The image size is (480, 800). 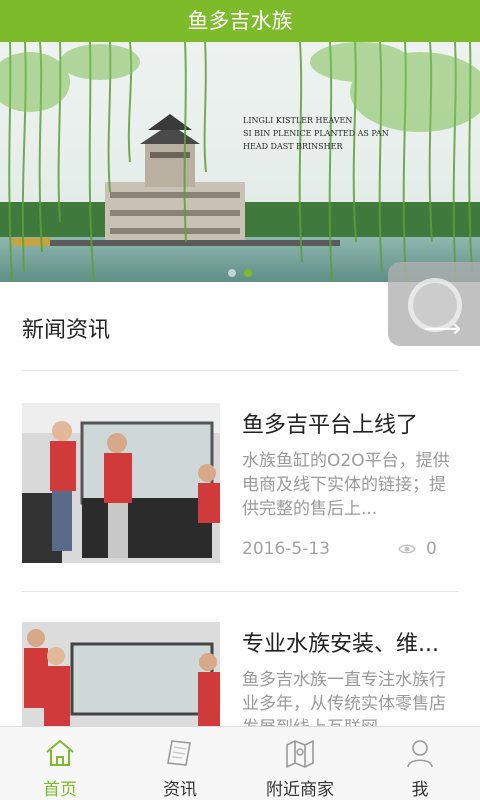 I want to click on tab-home: 首页, so click(x=60, y=763).